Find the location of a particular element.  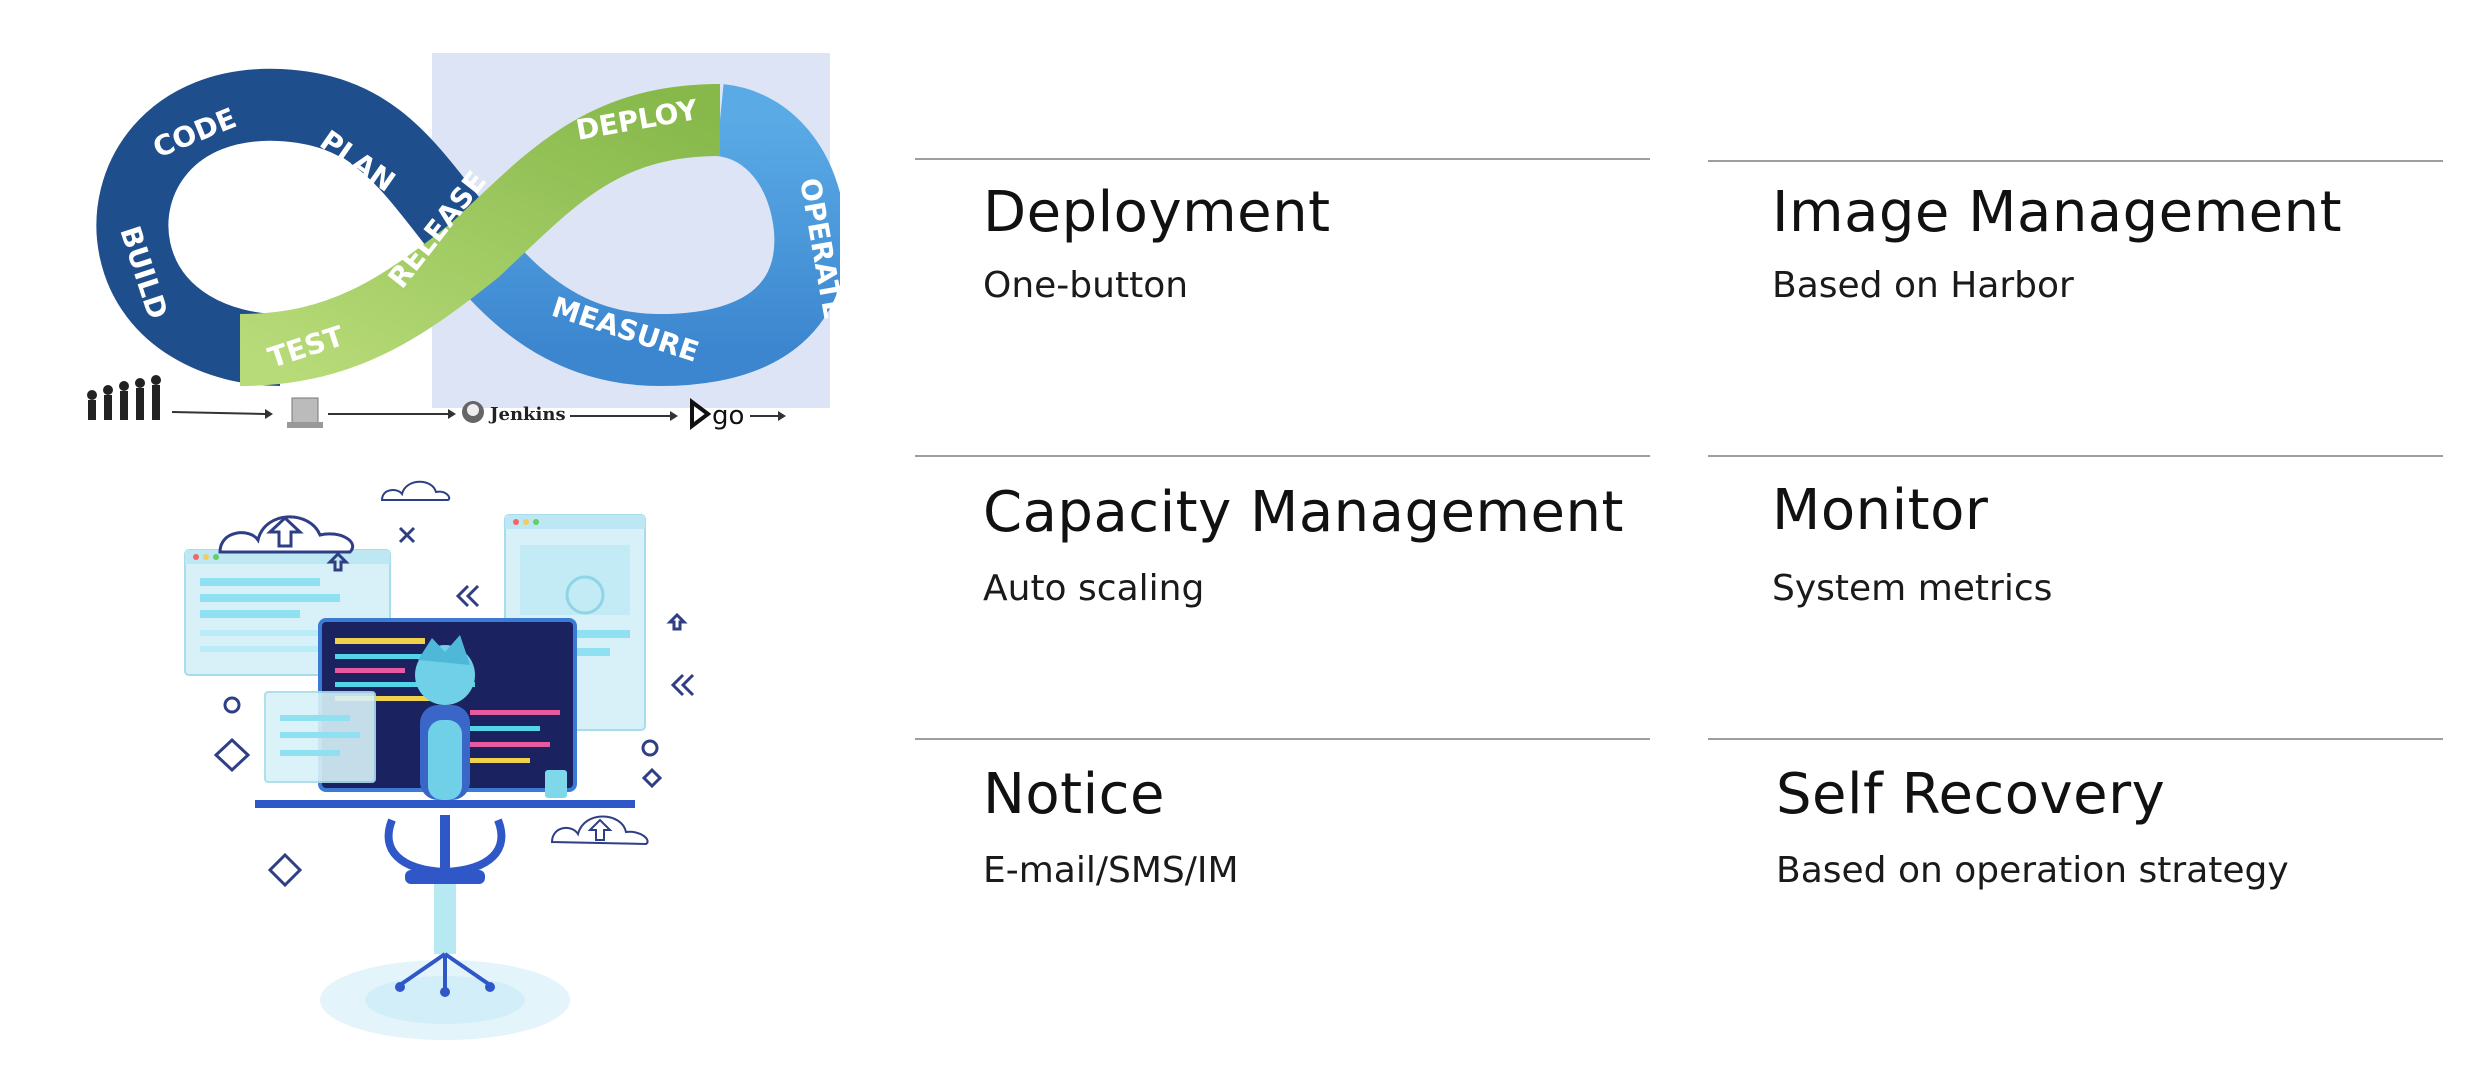

feature-title-notice: Notice is located at coordinates (1074, 794).